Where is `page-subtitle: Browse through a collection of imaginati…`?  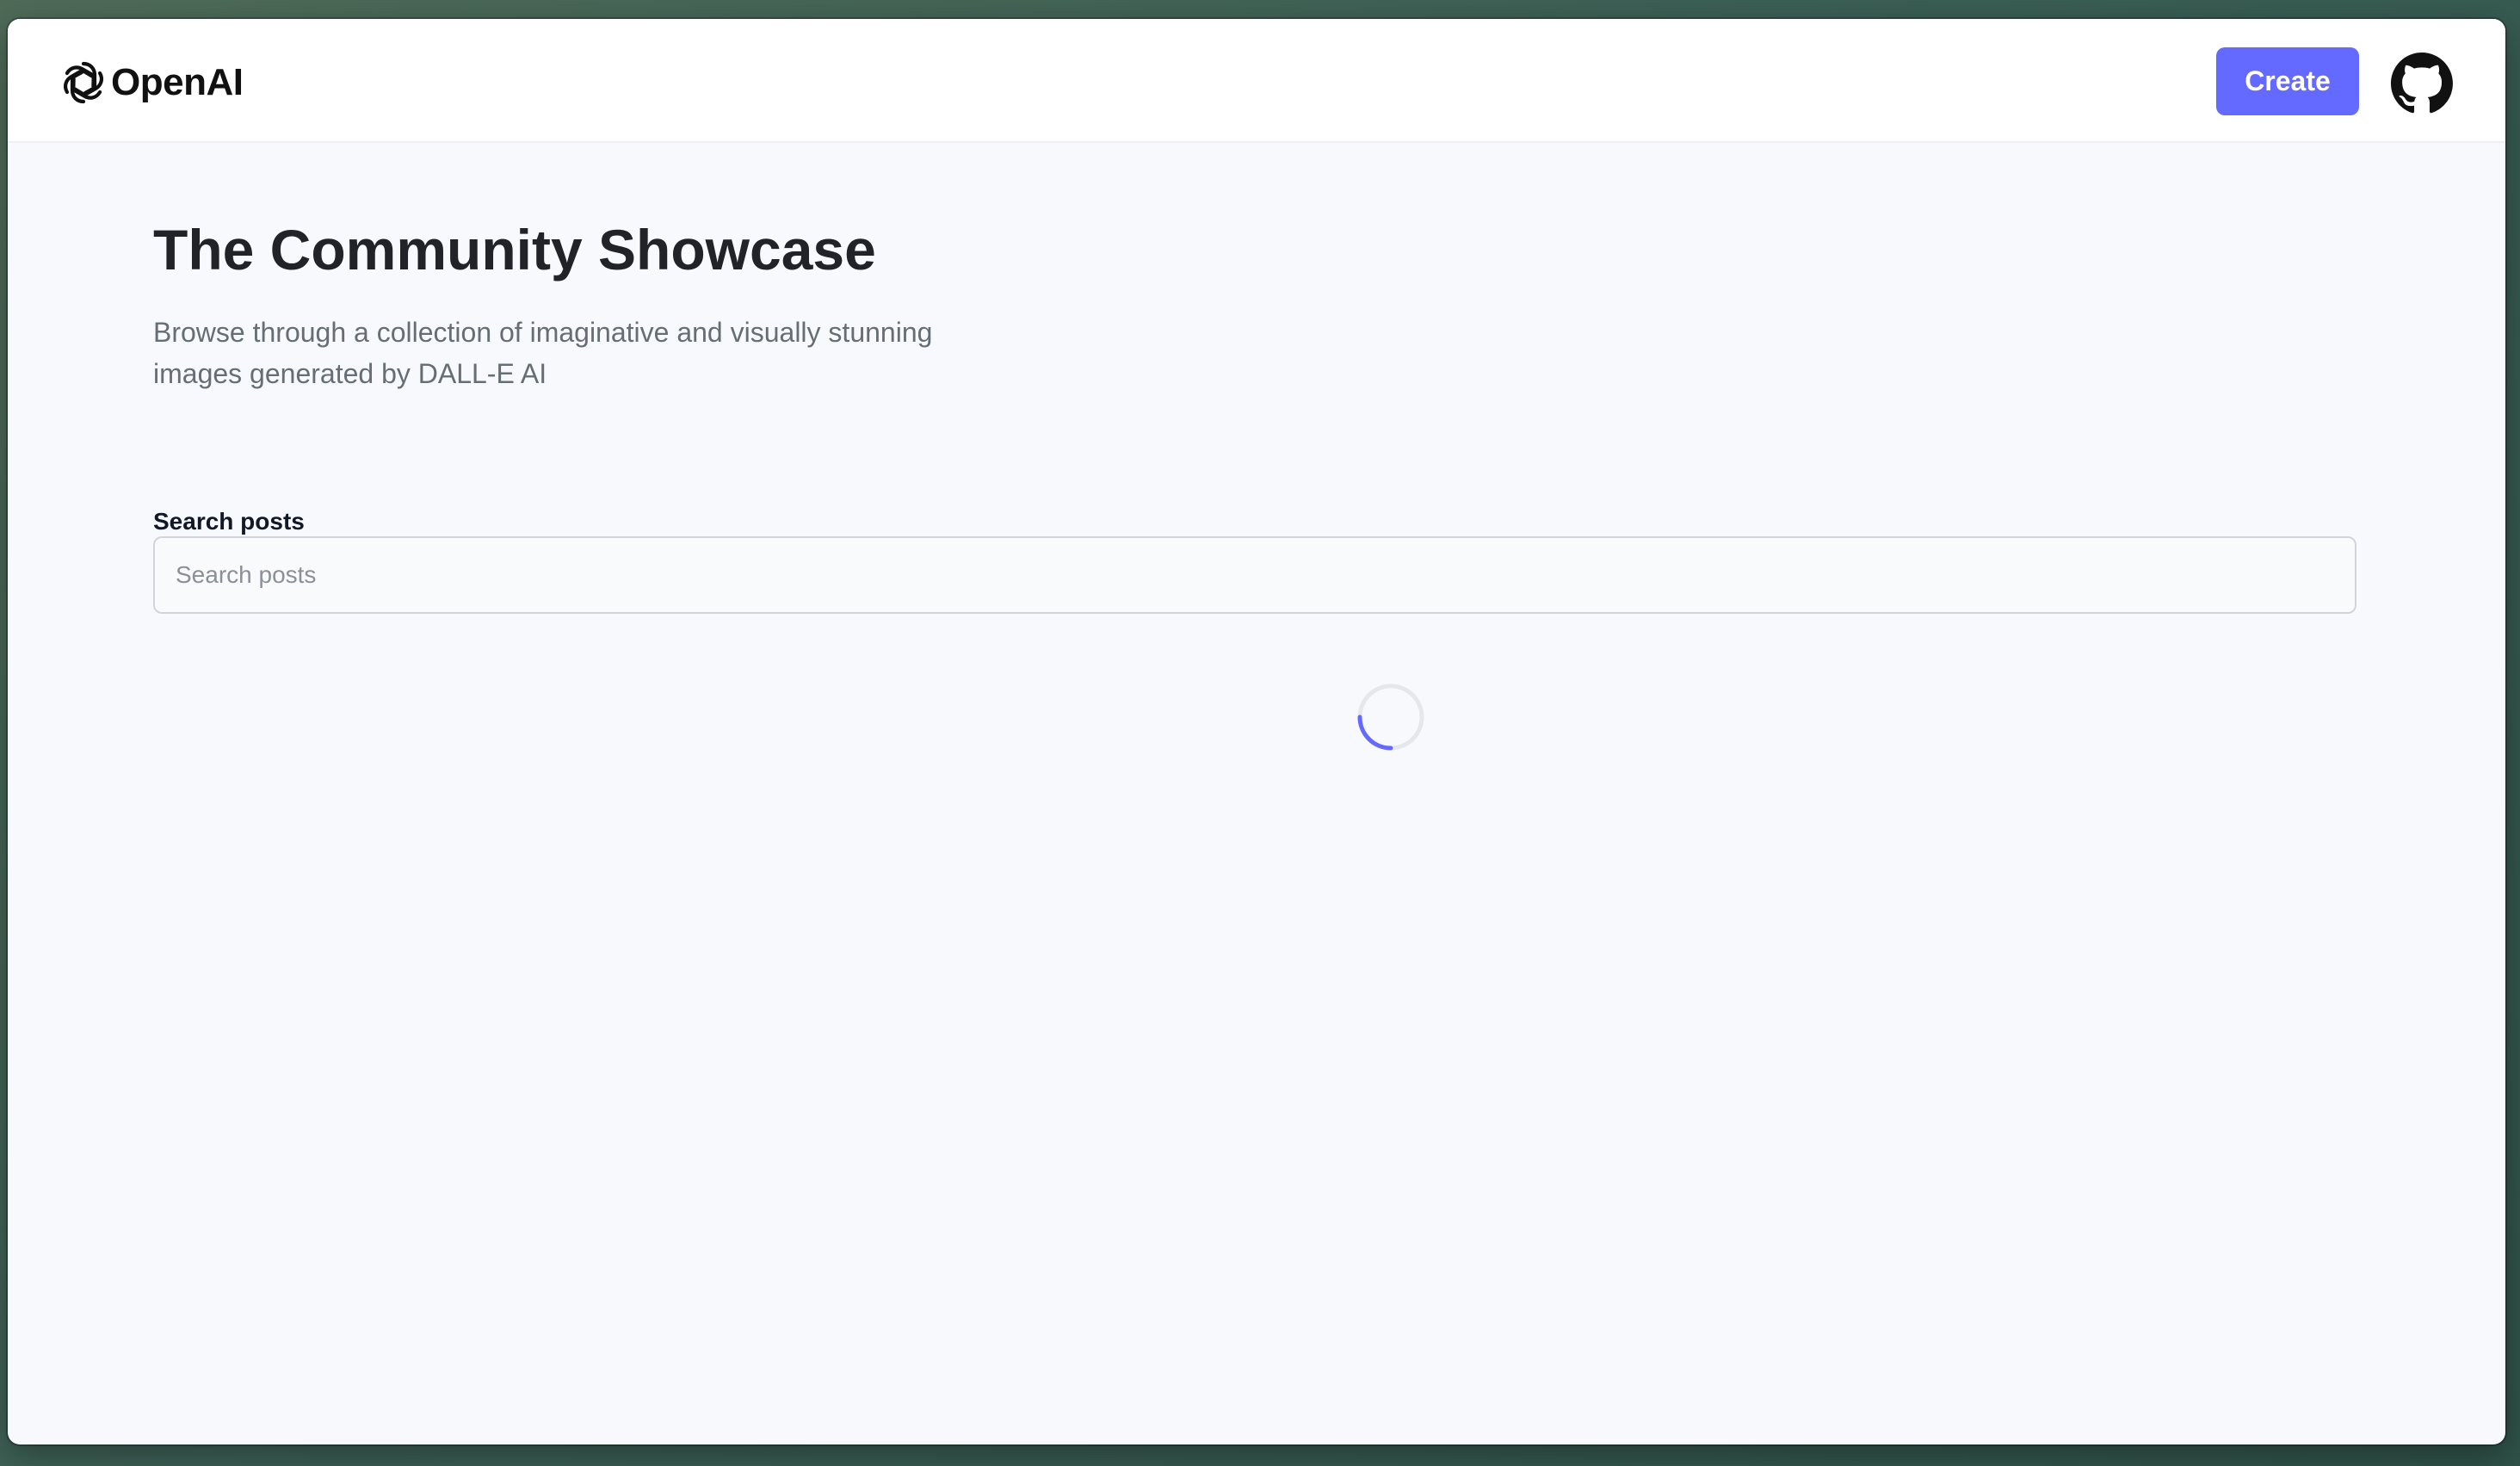 page-subtitle: Browse through a collection of imaginati… is located at coordinates (543, 353).